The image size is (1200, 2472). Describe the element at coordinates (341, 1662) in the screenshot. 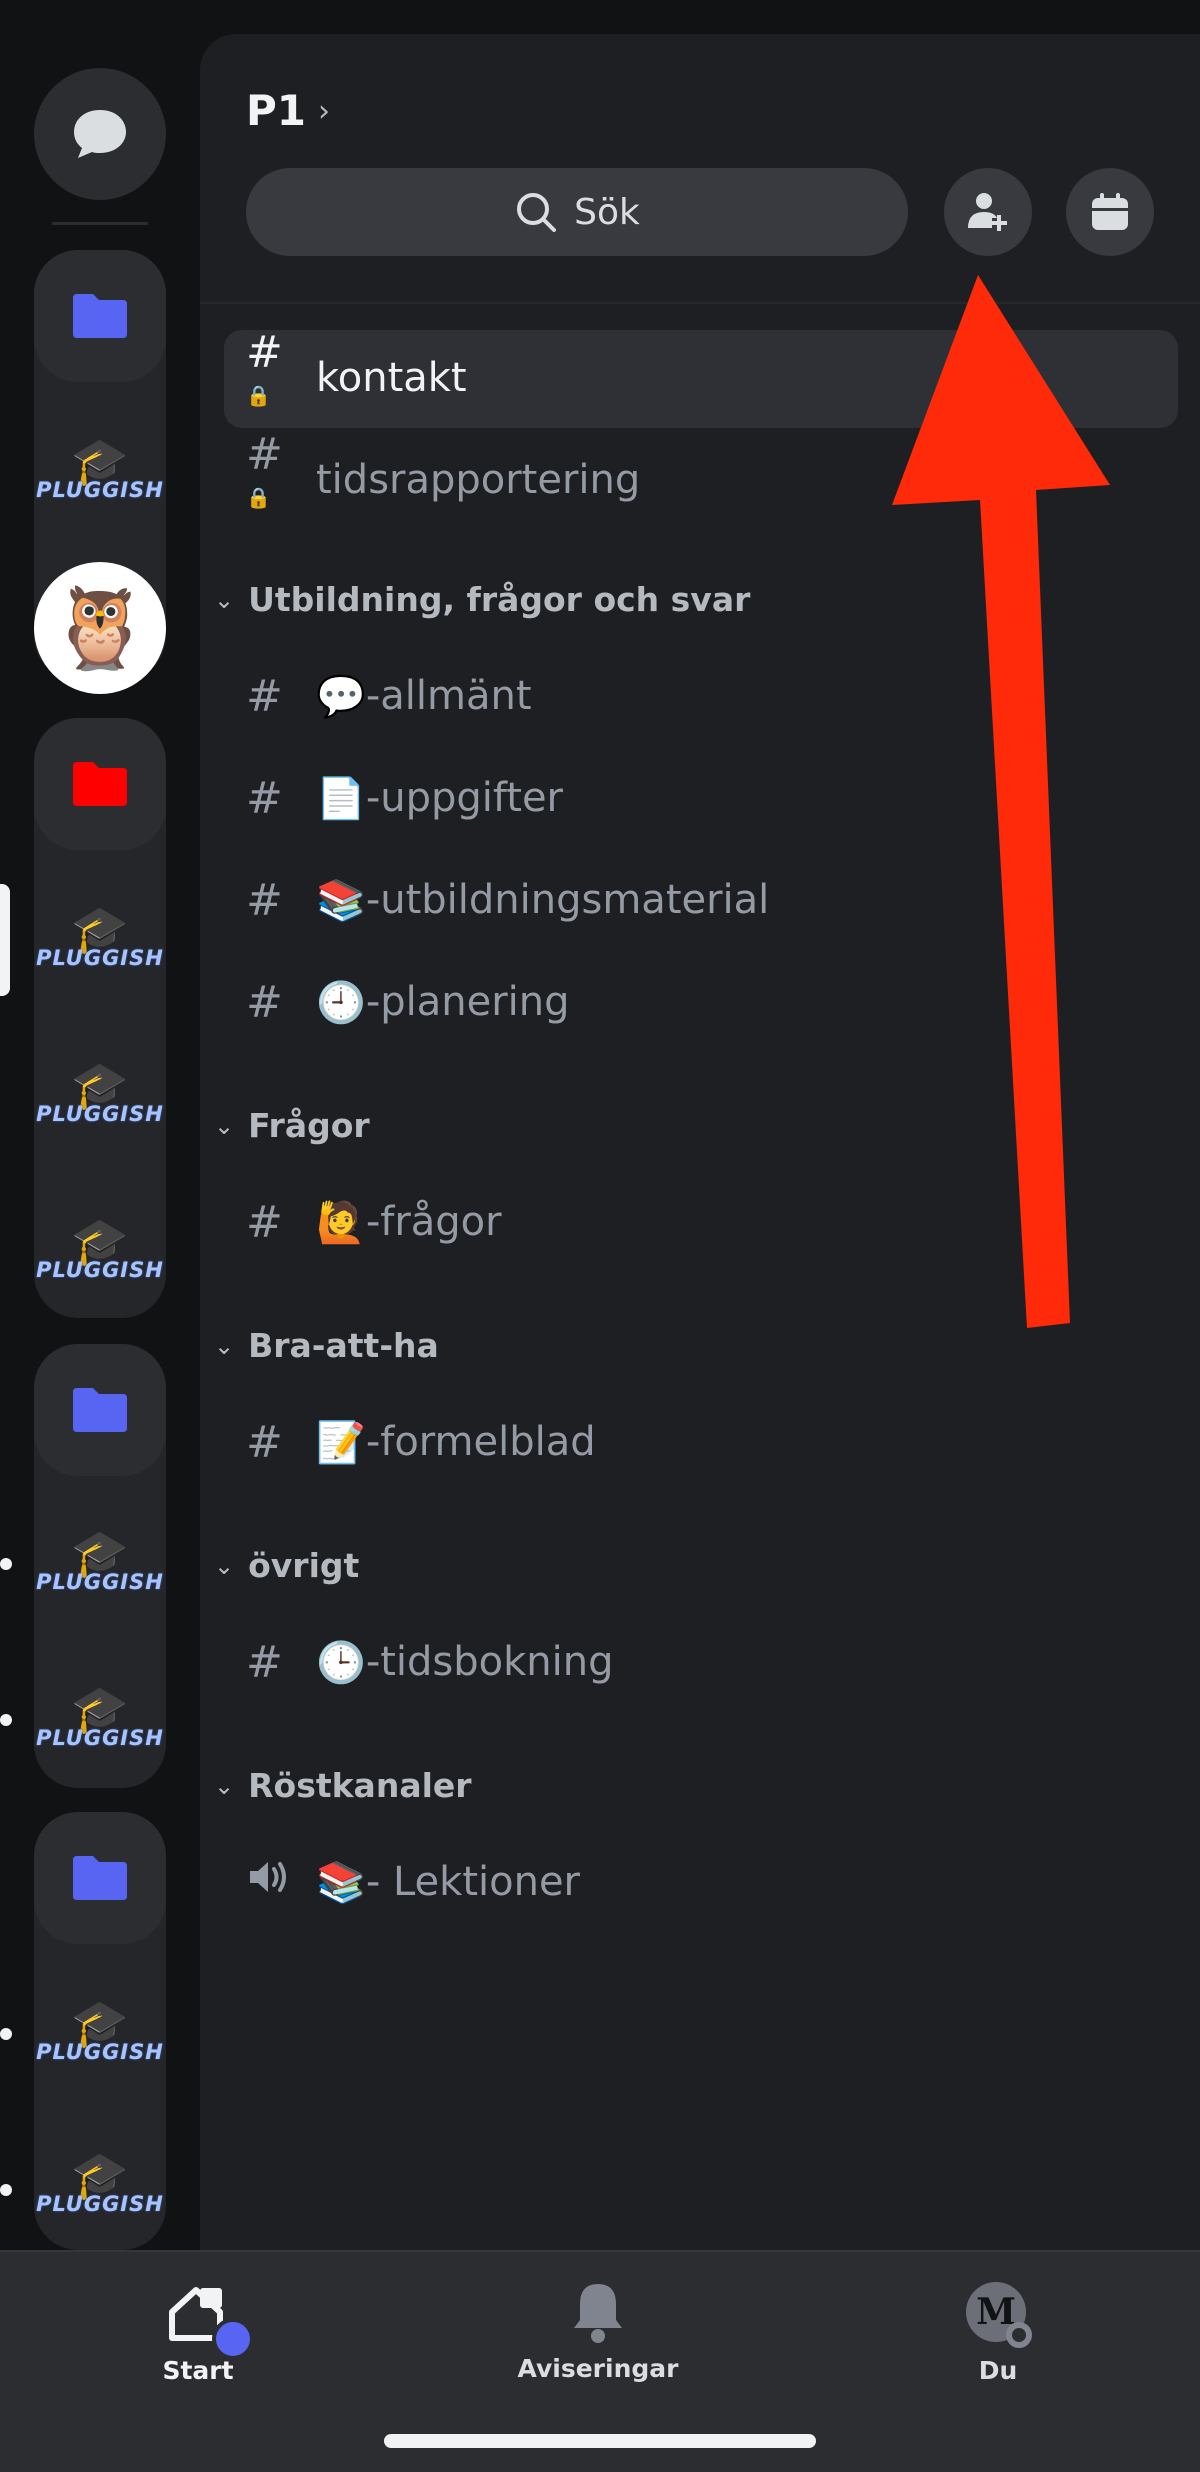

I see `channel-emoji: 🕒` at that location.